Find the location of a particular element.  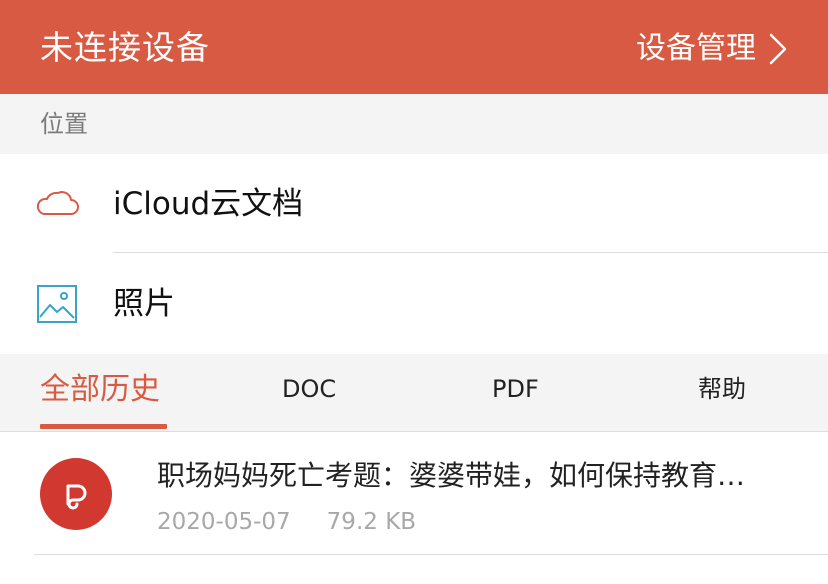

location-section-label: 位置 is located at coordinates (64, 124).